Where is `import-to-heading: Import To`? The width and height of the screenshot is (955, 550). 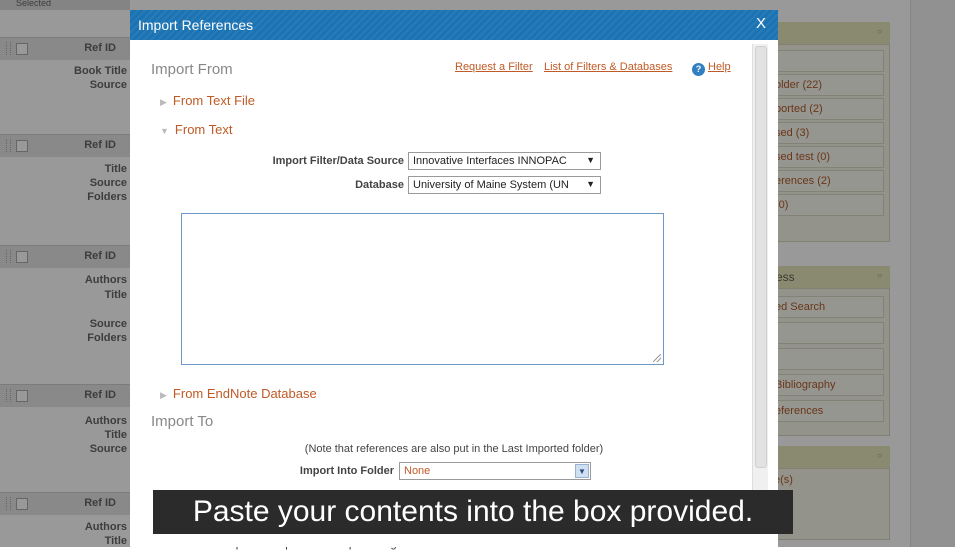 import-to-heading: Import To is located at coordinates (182, 421).